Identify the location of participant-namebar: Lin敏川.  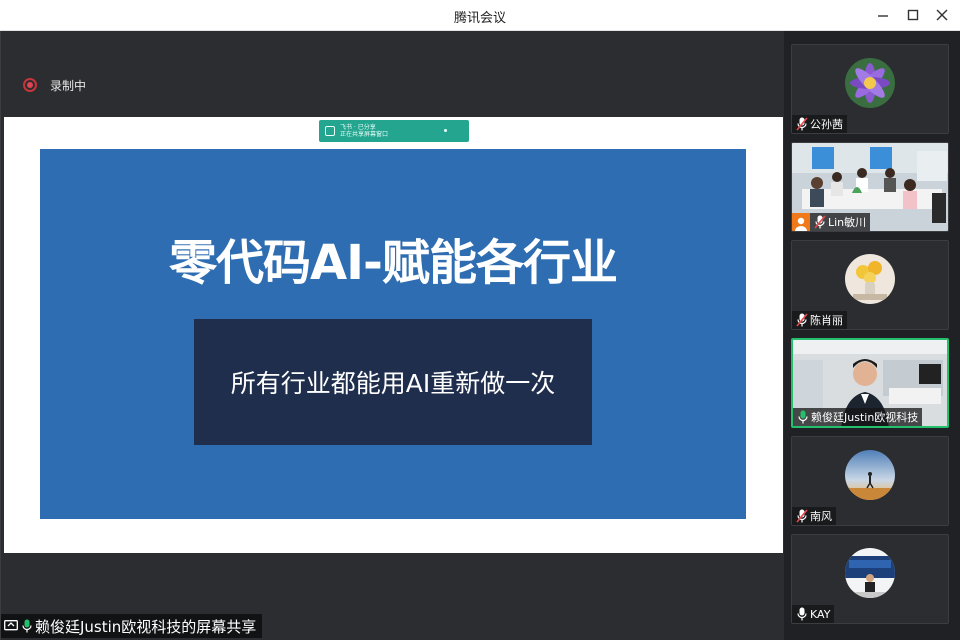
(831, 222).